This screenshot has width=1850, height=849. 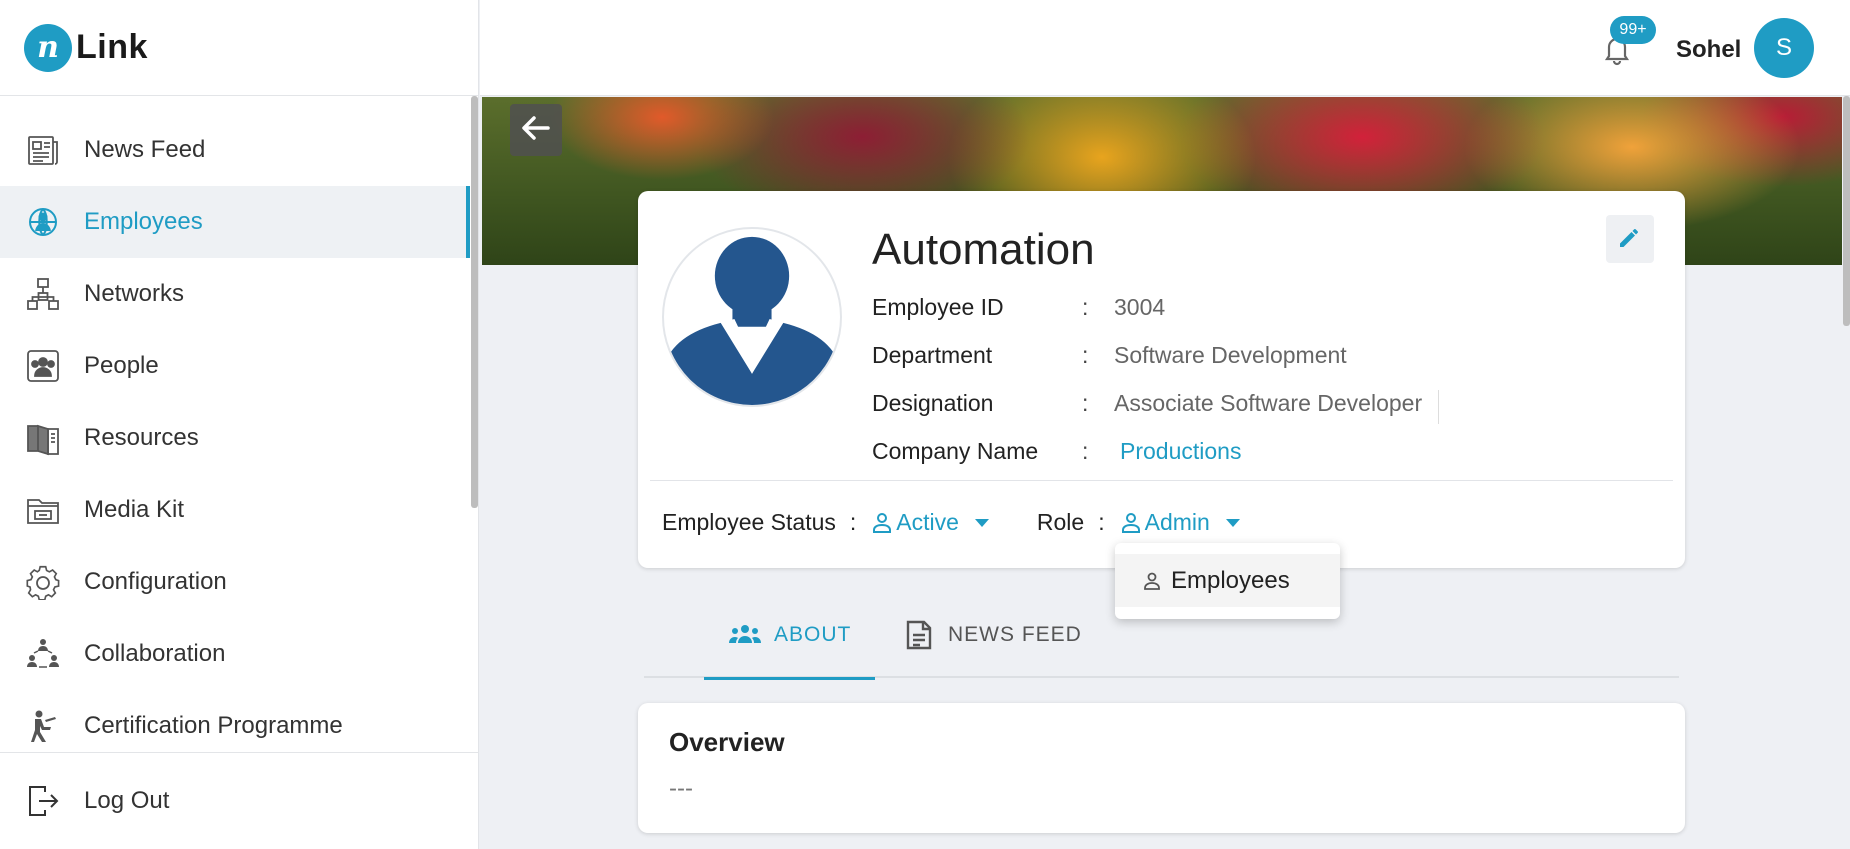 I want to click on employee-name: Automation, so click(x=983, y=249).